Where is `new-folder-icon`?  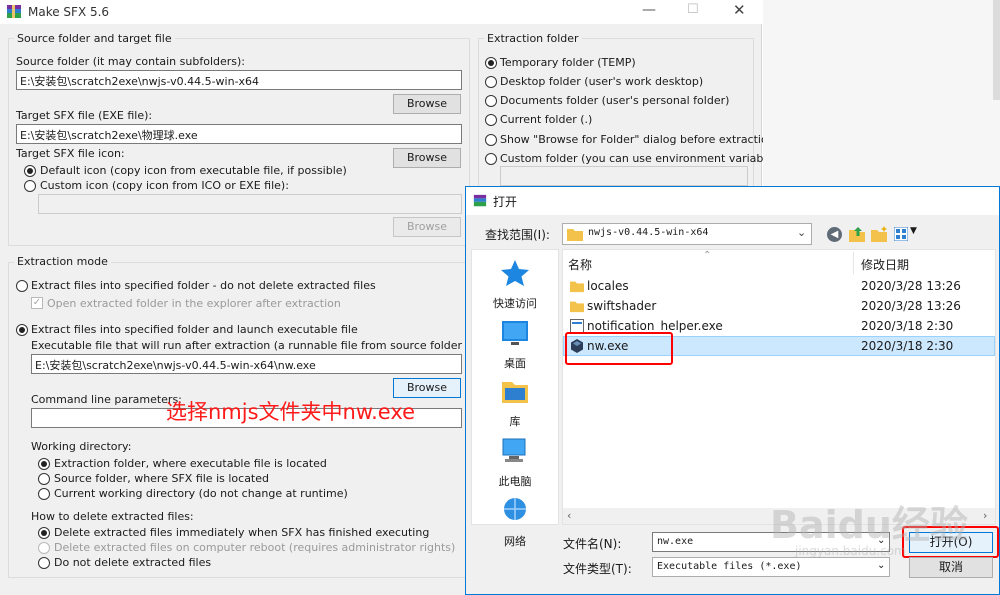
new-folder-icon is located at coordinates (879, 234).